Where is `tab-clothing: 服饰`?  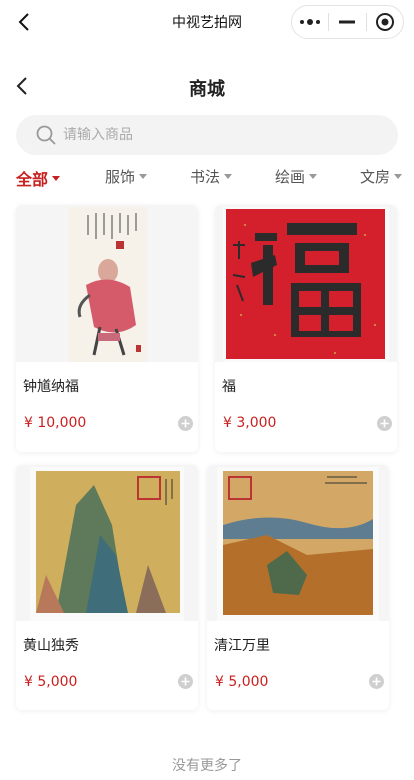
tab-clothing: 服饰 is located at coordinates (126, 176).